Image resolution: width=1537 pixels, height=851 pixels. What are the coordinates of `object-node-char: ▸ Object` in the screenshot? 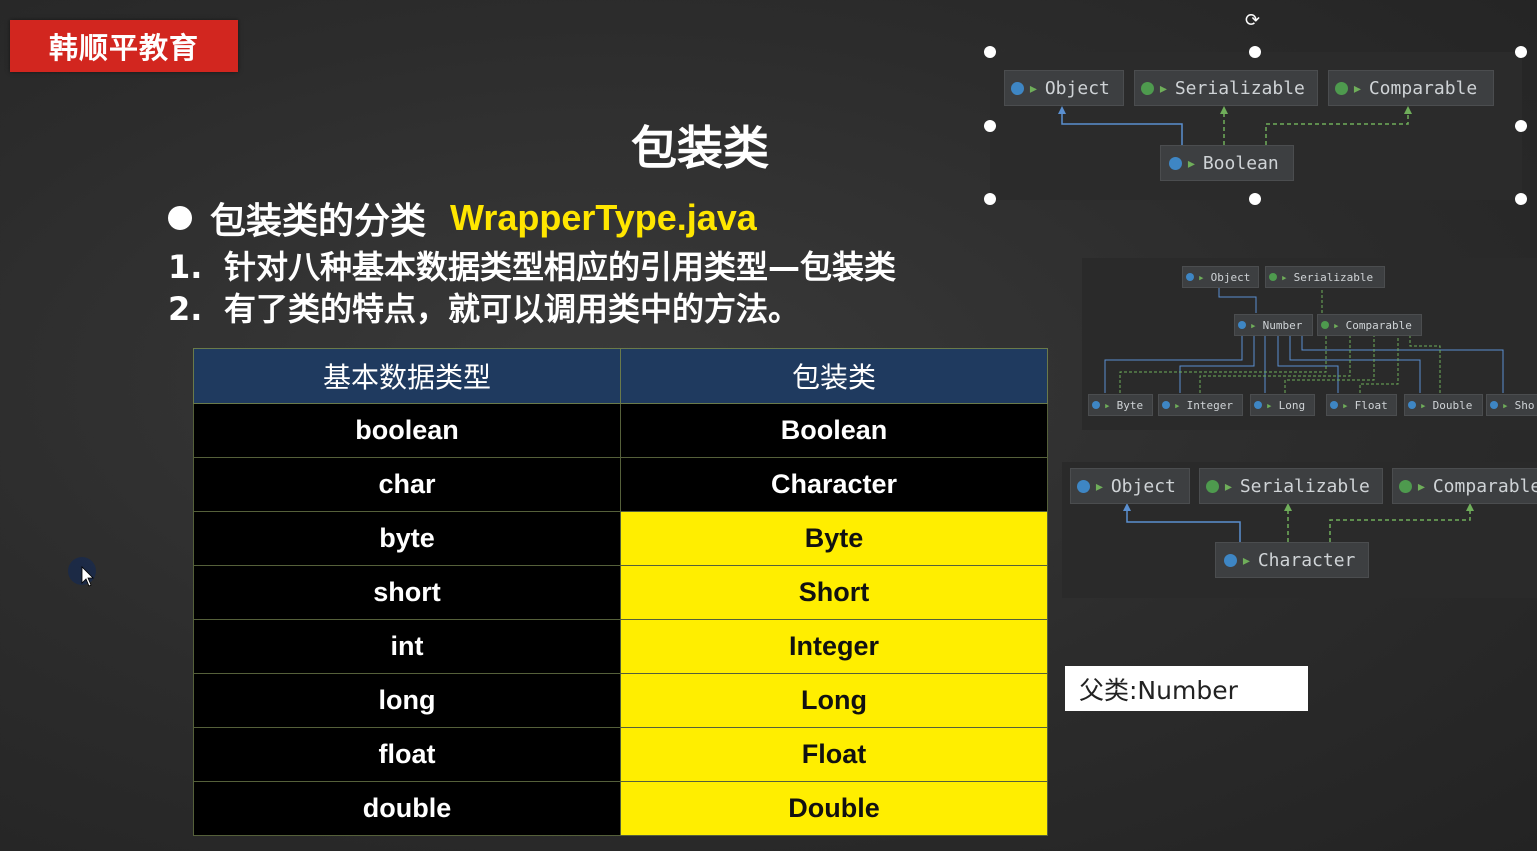 It's located at (1130, 486).